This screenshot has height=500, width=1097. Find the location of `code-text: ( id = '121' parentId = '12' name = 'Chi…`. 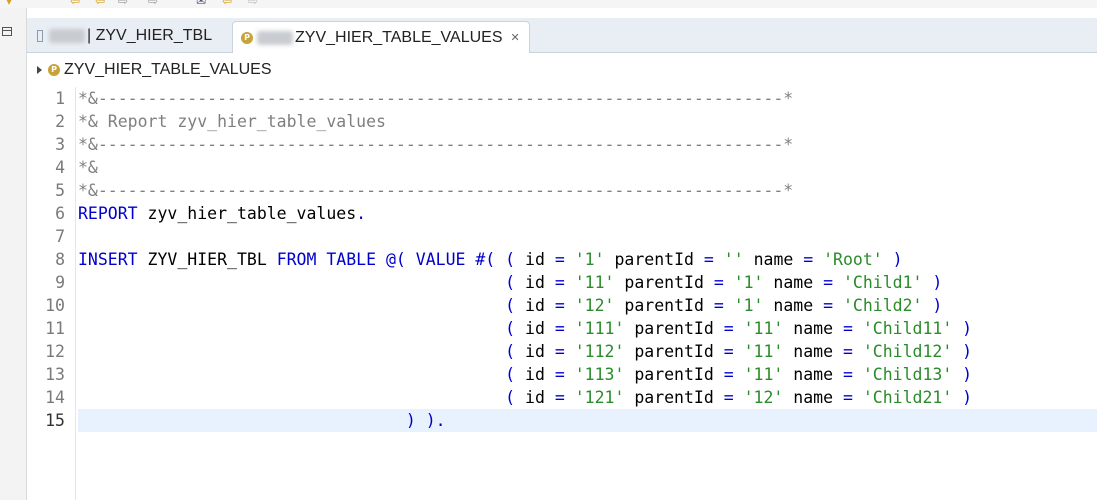

code-text: ( id = '121' parentId = '12' name = 'Chi… is located at coordinates (587, 397).